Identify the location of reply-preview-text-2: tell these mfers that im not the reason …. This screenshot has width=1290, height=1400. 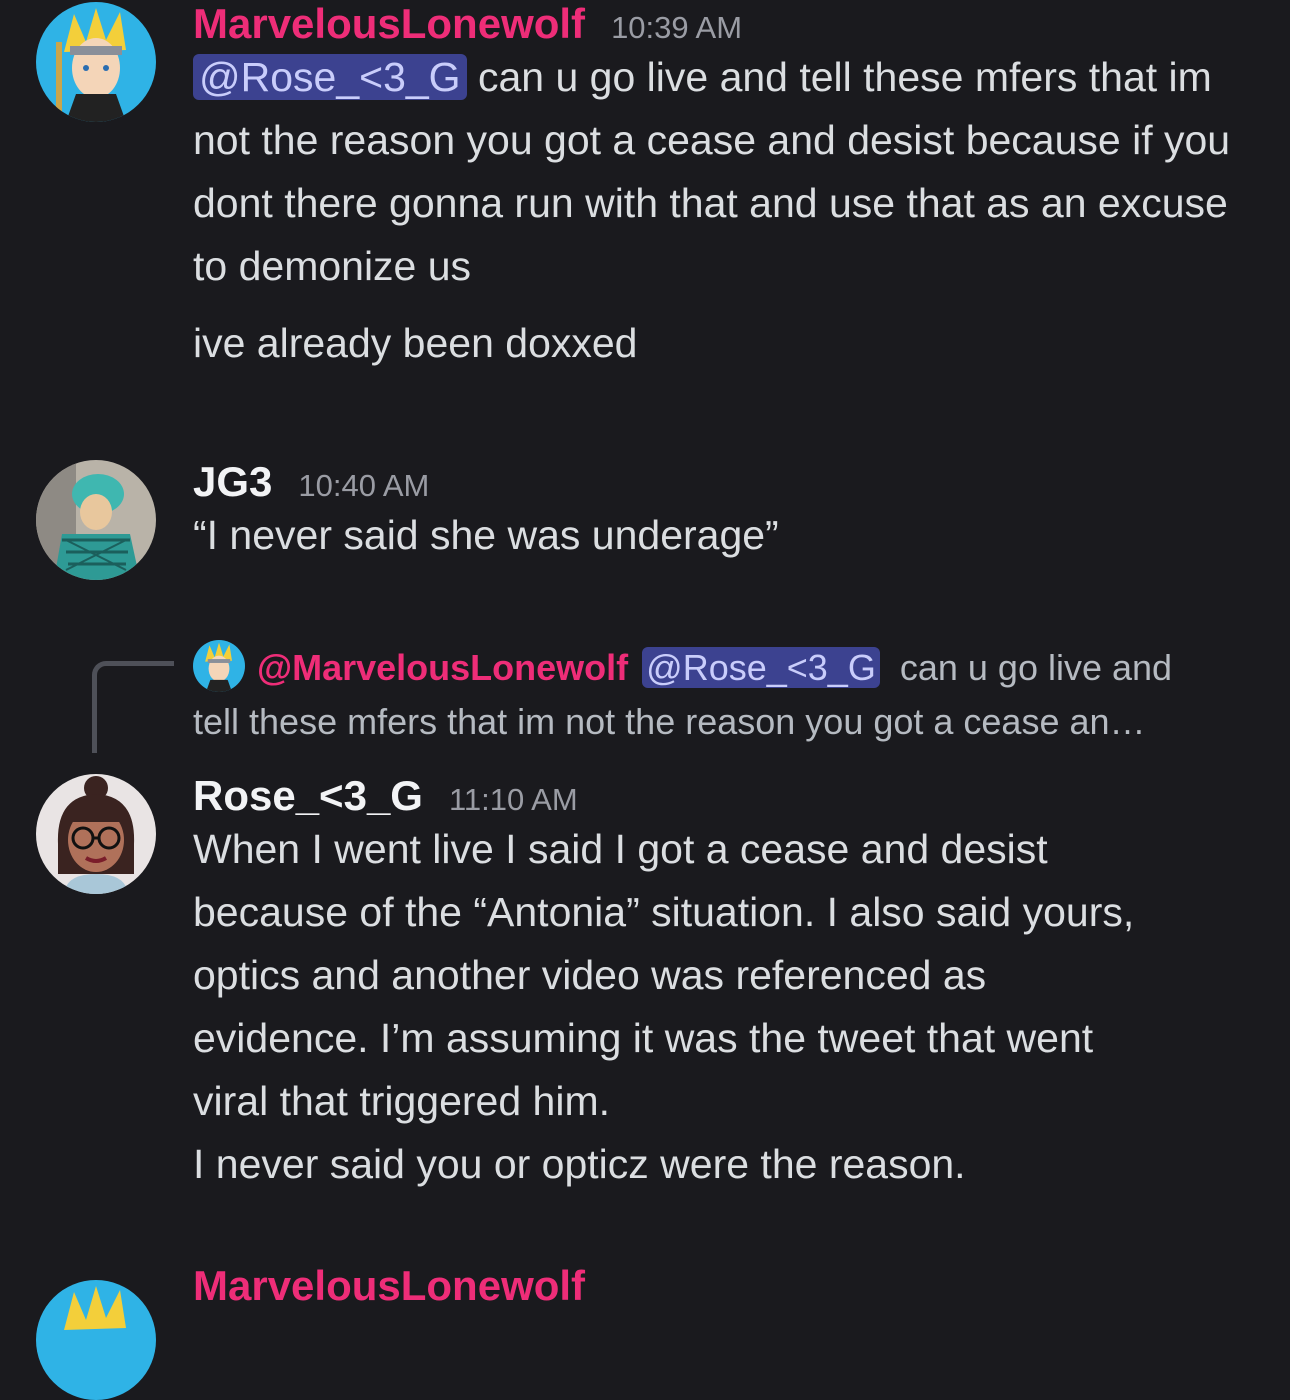
(669, 721).